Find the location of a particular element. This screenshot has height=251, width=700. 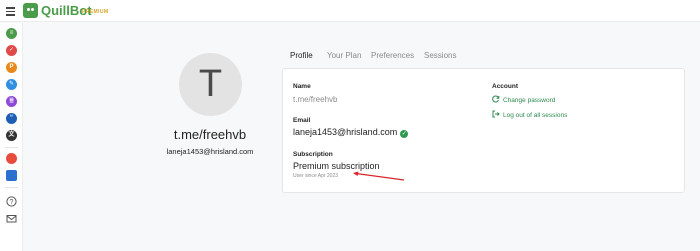

change-password-link: Change password is located at coordinates (523, 99).